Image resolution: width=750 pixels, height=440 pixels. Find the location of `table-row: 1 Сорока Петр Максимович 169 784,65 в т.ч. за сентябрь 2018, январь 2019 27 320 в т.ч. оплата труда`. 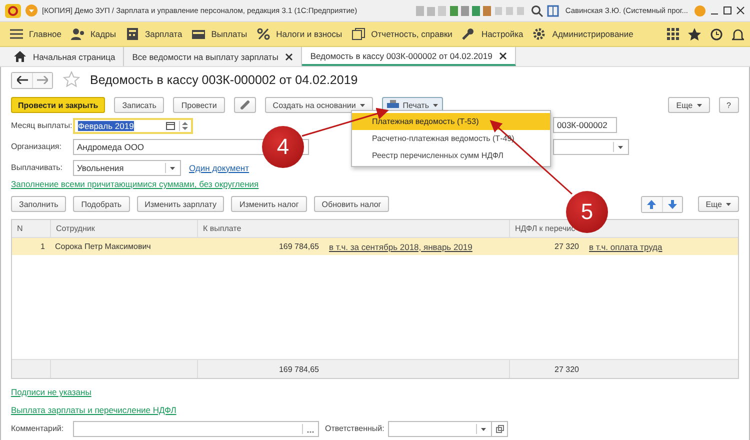

table-row: 1 Сорока Петр Максимович 169 784,65 в т.ч. за сентябрь 2018, январь 2019 27 320 в т.ч. оплата труда is located at coordinates (375, 246).